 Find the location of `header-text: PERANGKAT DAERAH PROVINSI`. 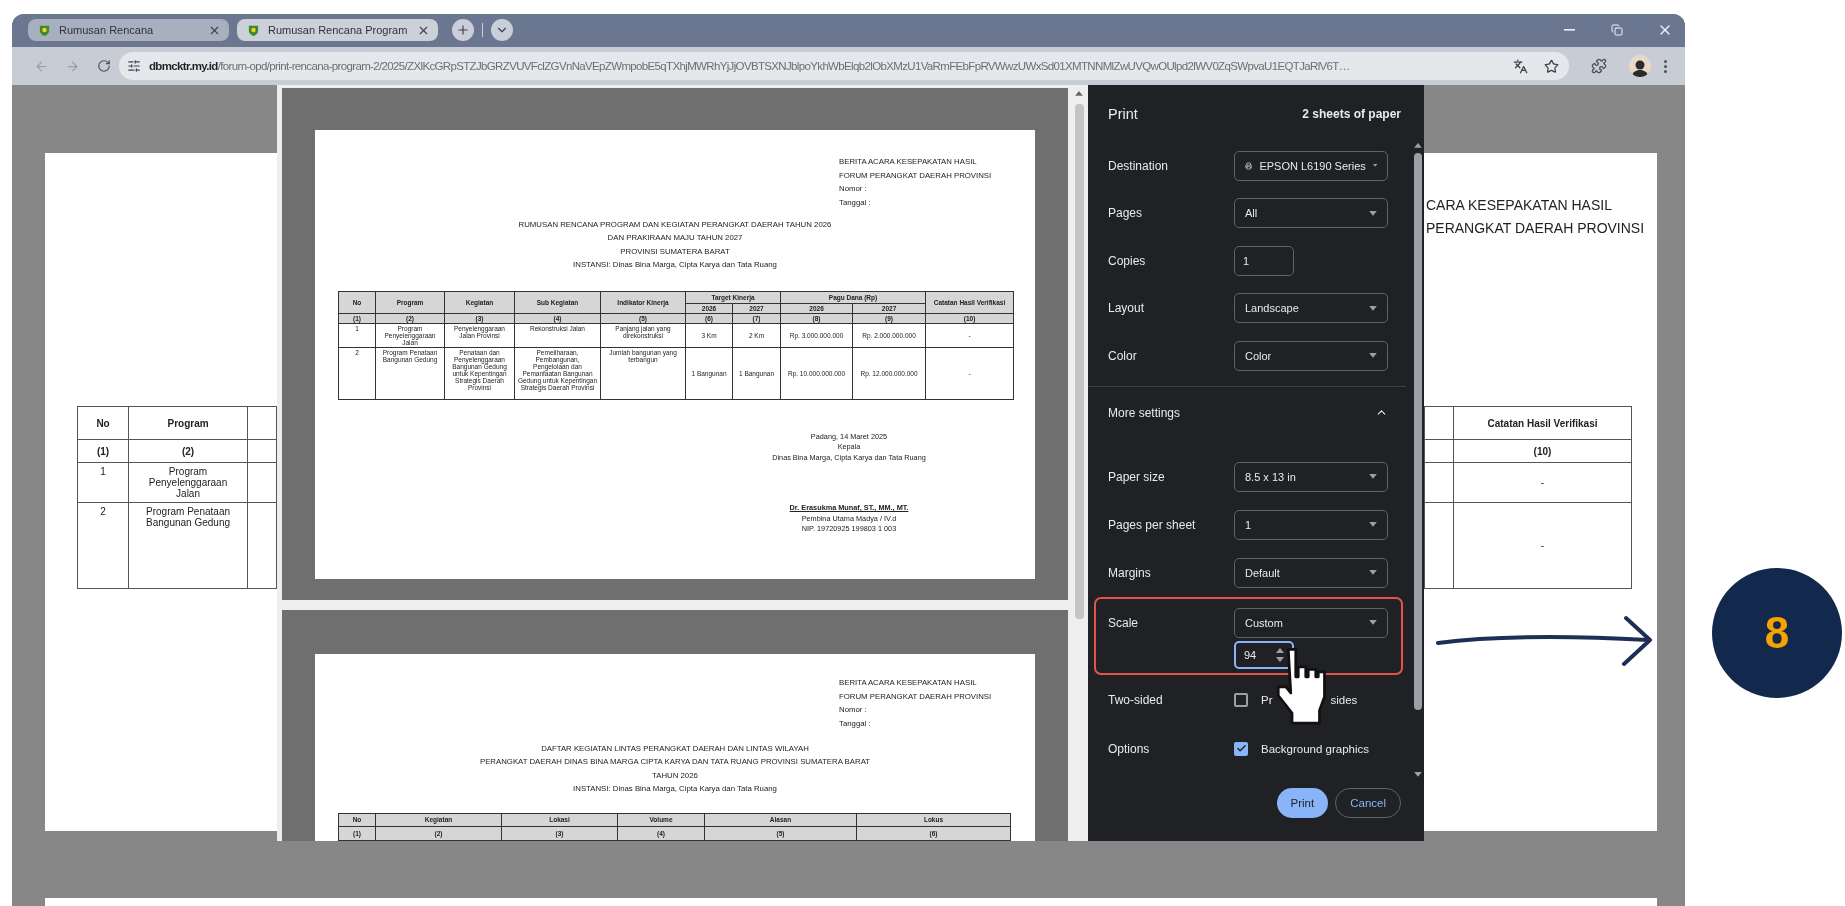

header-text: PERANGKAT DAERAH PROVINSI is located at coordinates (1536, 228).